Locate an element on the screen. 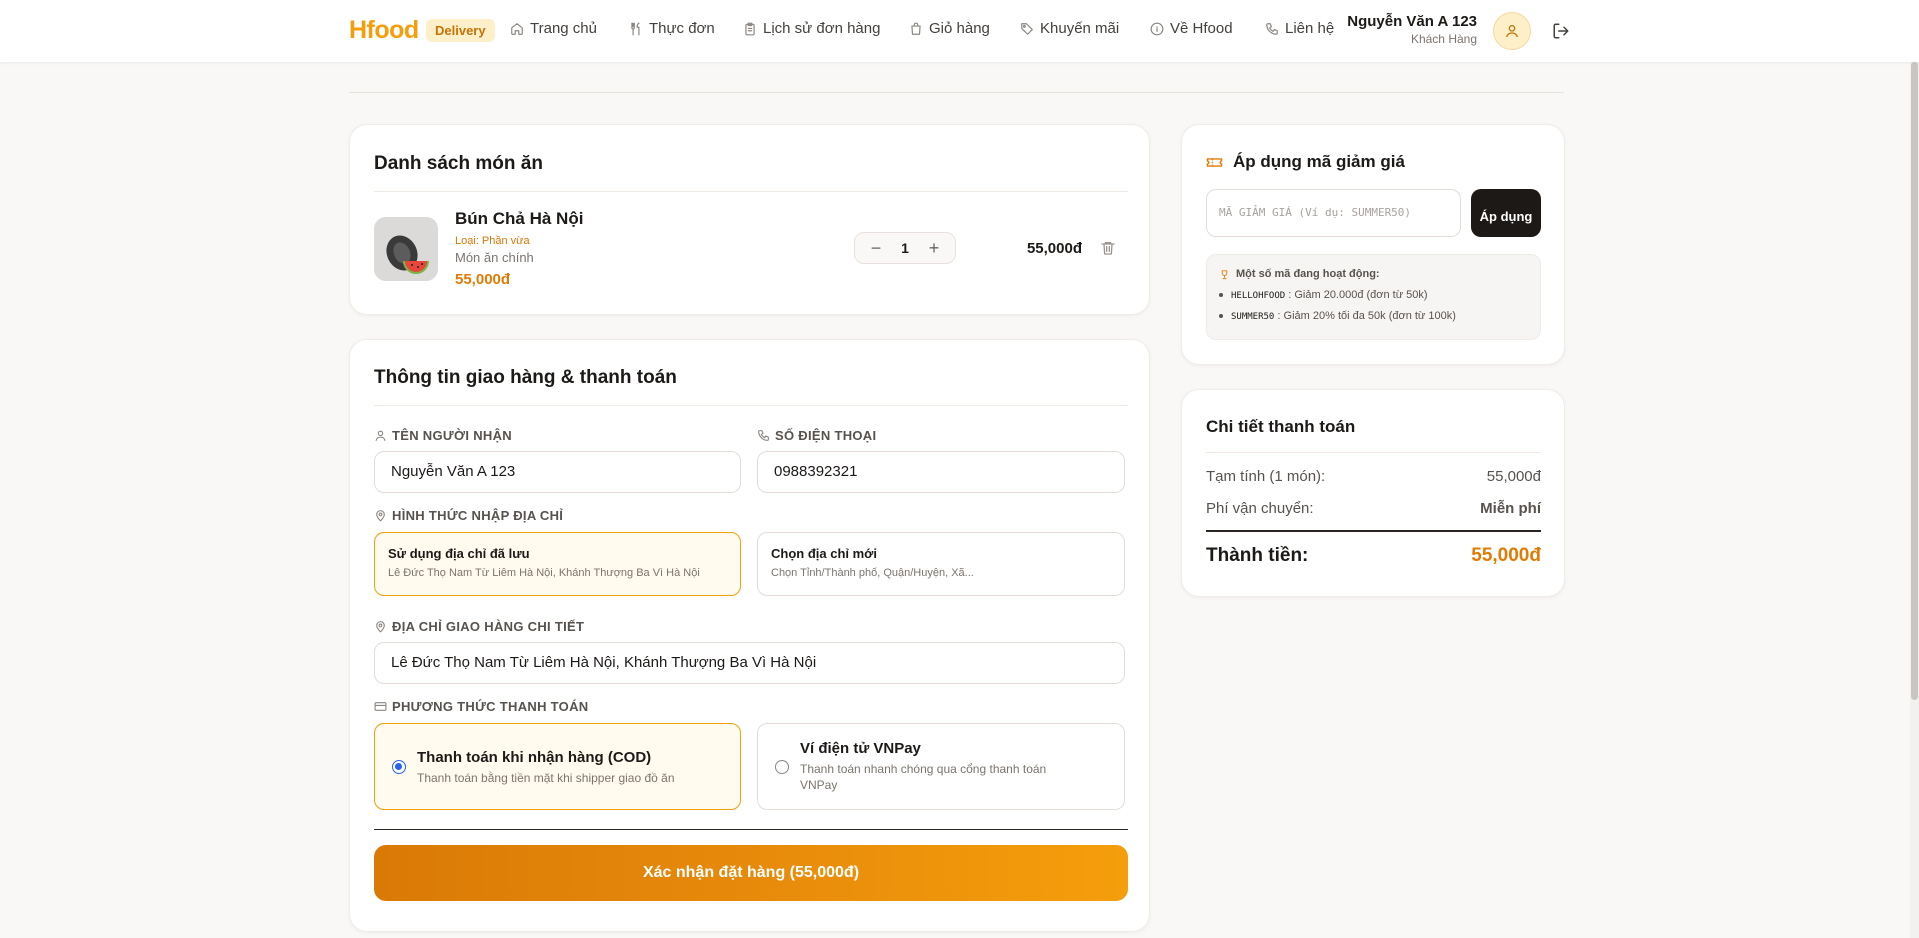 This screenshot has width=1919, height=938. subtotal-label: Tạm tính (1 món): is located at coordinates (1266, 476).